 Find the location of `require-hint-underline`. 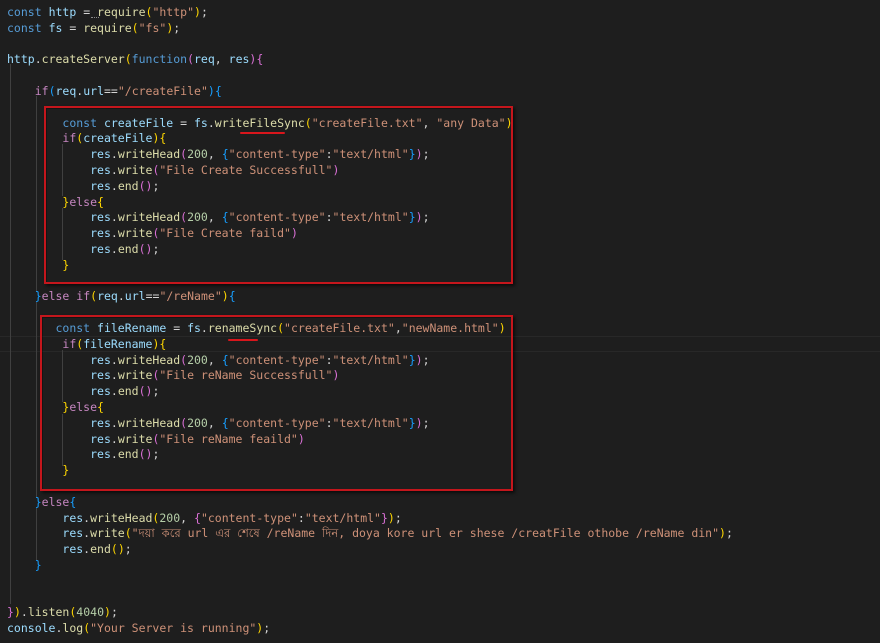

require-hint-underline is located at coordinates (95, 17).